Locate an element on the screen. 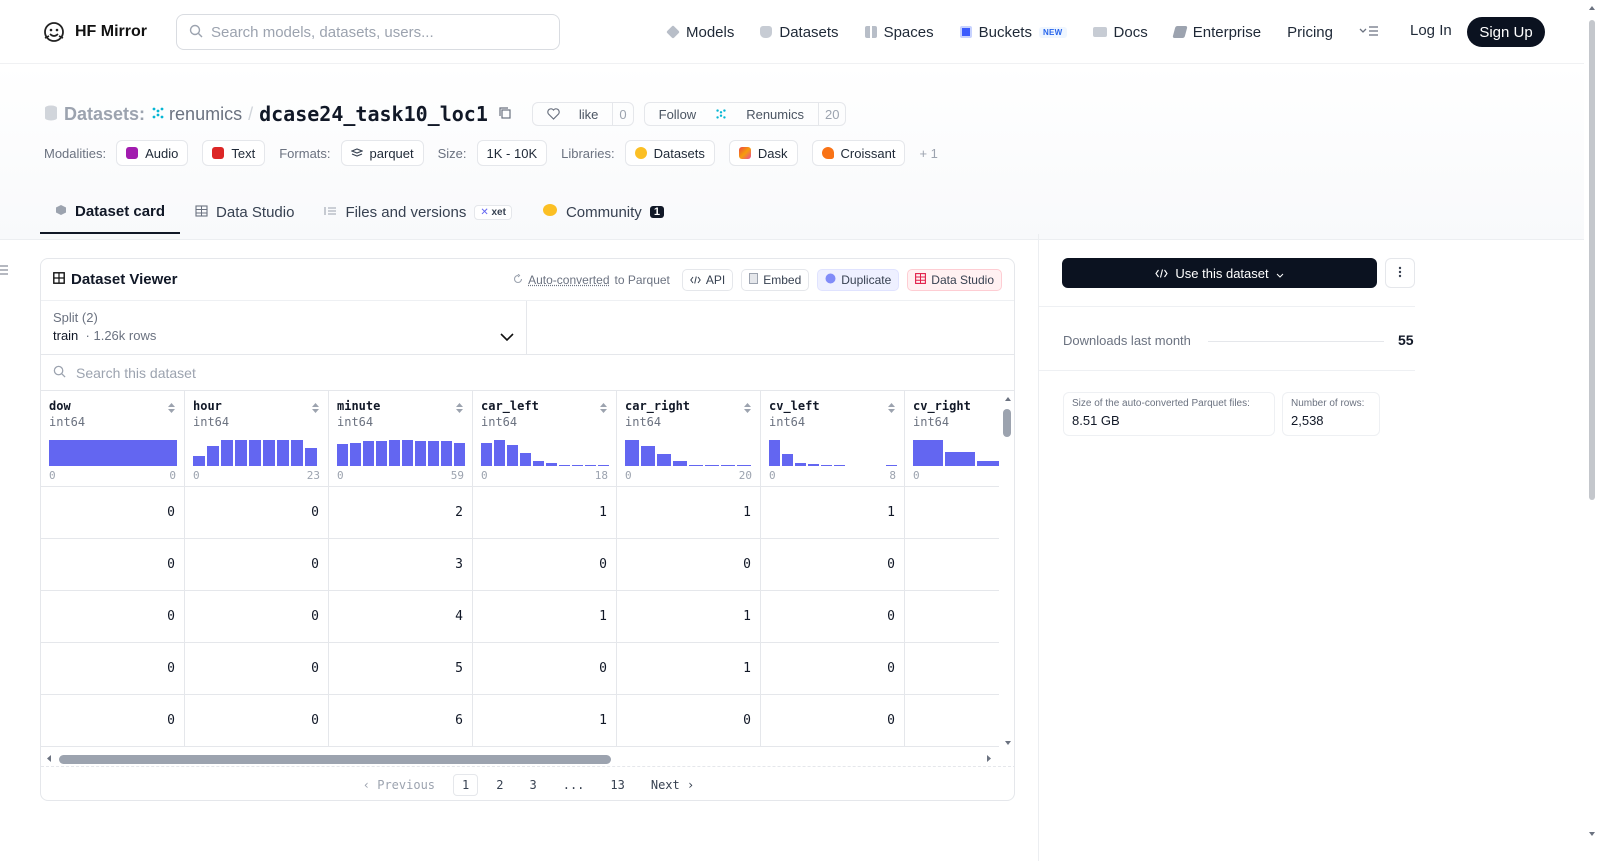 Image resolution: width=1600 pixels, height=861 pixels. format-parquet: parquet is located at coordinates (382, 153).